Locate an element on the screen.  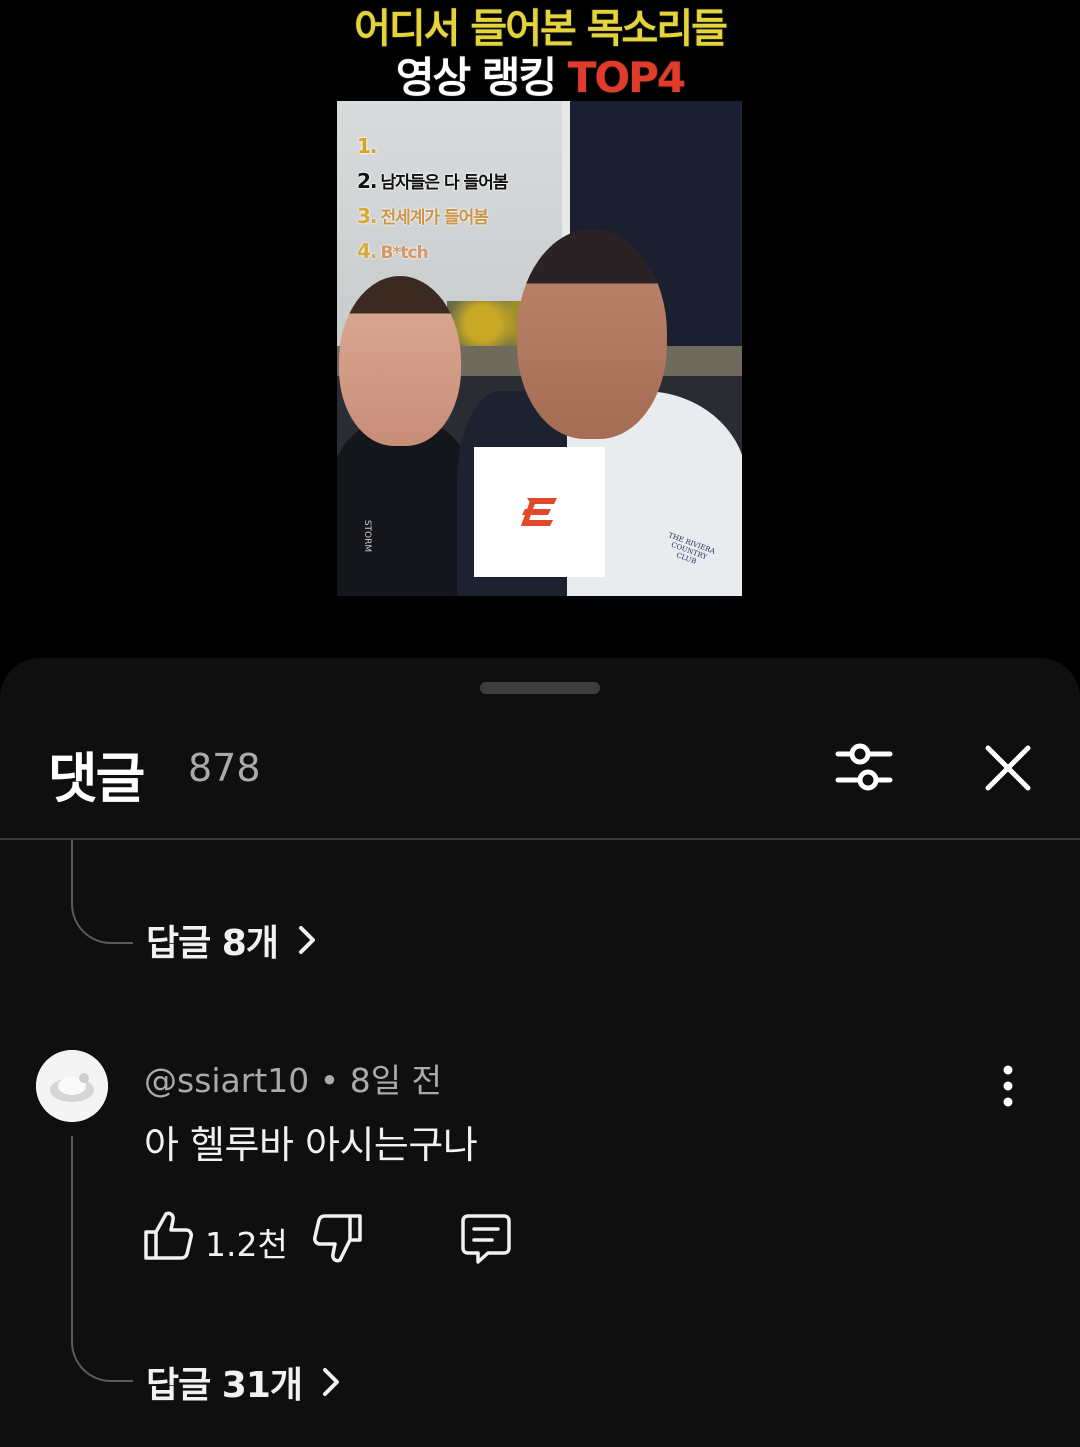
channel-logo-icon is located at coordinates (539, 512).